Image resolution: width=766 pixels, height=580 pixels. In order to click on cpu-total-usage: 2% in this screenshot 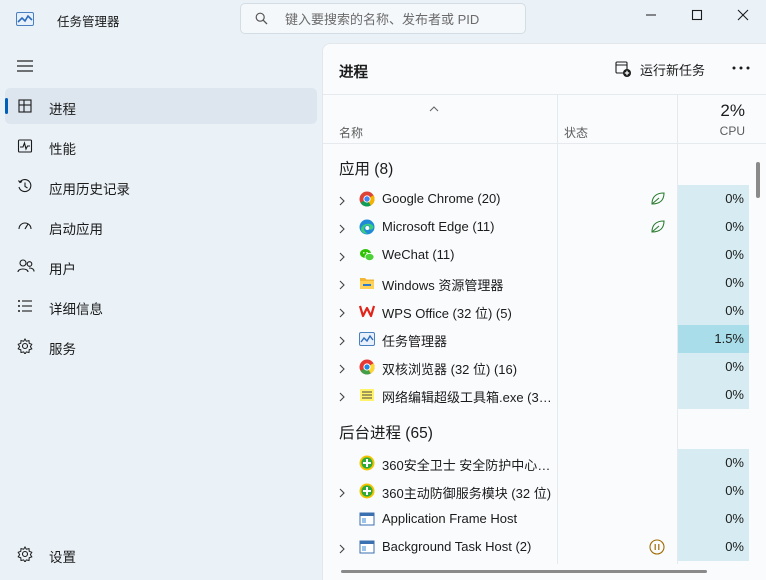, I will do `click(732, 111)`.